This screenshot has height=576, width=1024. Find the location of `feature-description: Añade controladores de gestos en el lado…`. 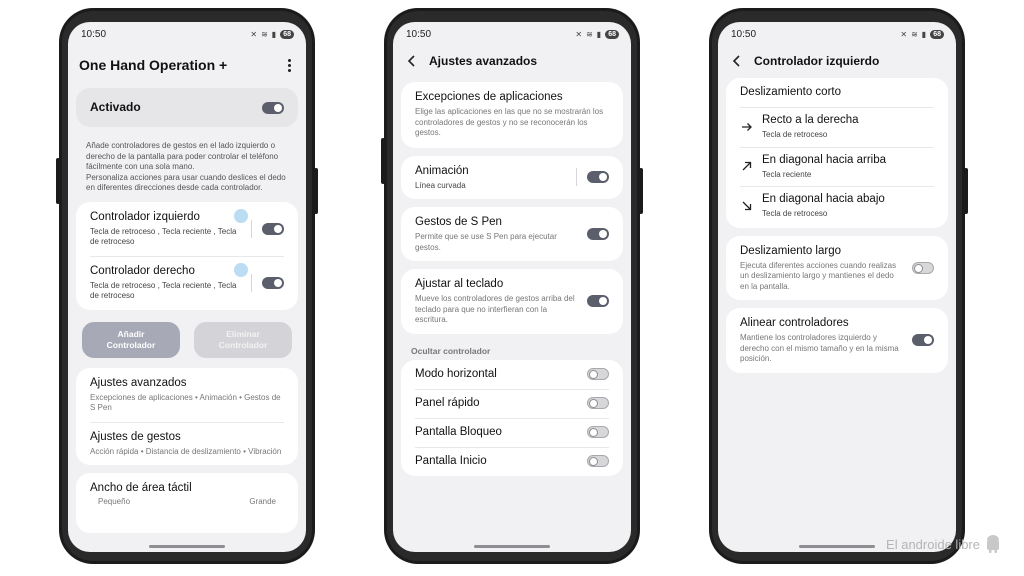

feature-description: Añade controladores de gestos en el lado… is located at coordinates (186, 166).